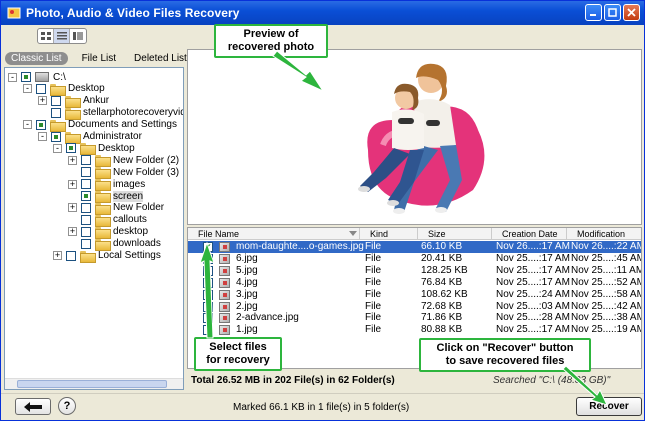 This screenshot has height=421, width=645. I want to click on column-size: Size, so click(455, 234).